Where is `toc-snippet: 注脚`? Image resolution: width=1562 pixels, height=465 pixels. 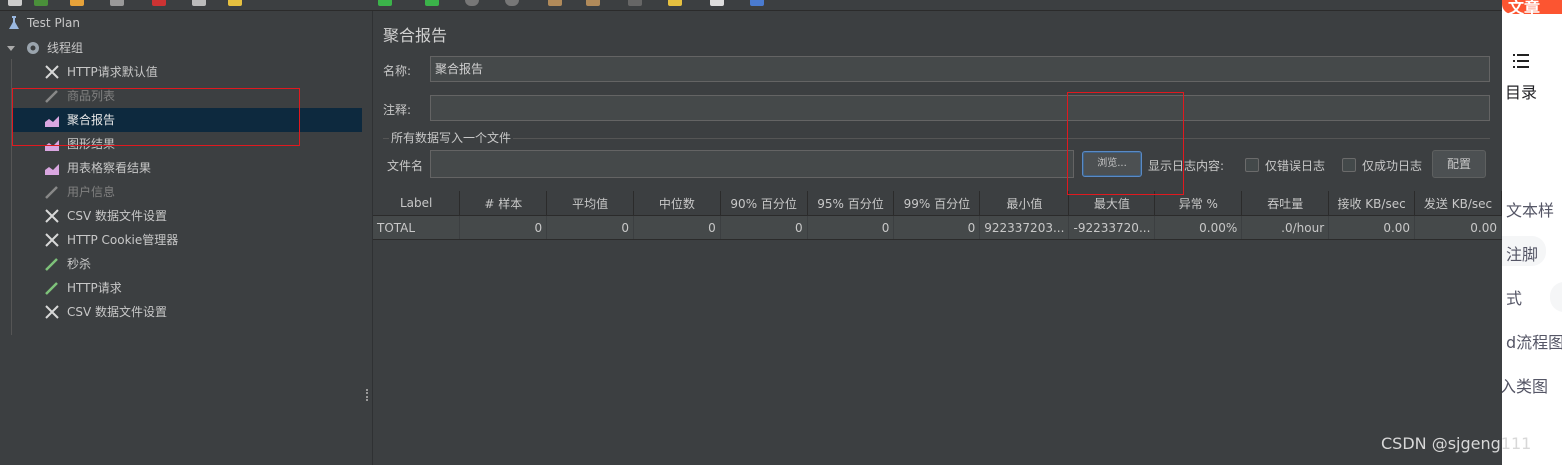 toc-snippet: 注脚 is located at coordinates (1522, 253).